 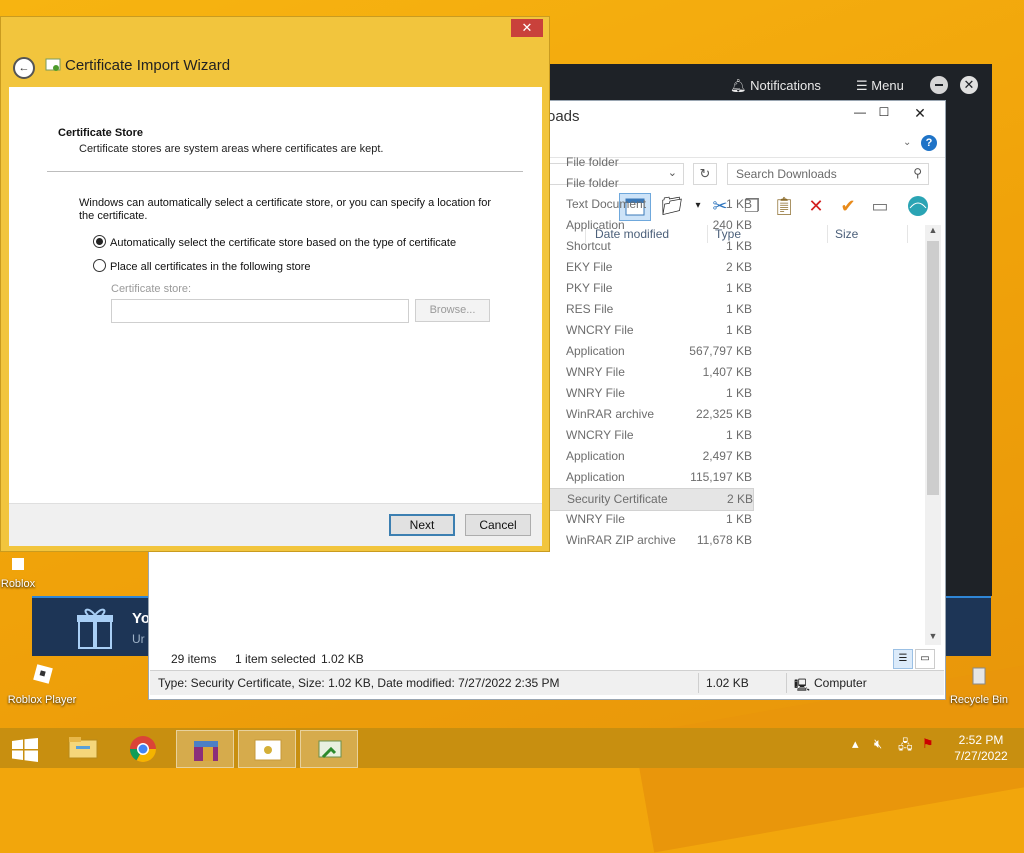 I want to click on file-type: EKY File, so click(x=589, y=267).